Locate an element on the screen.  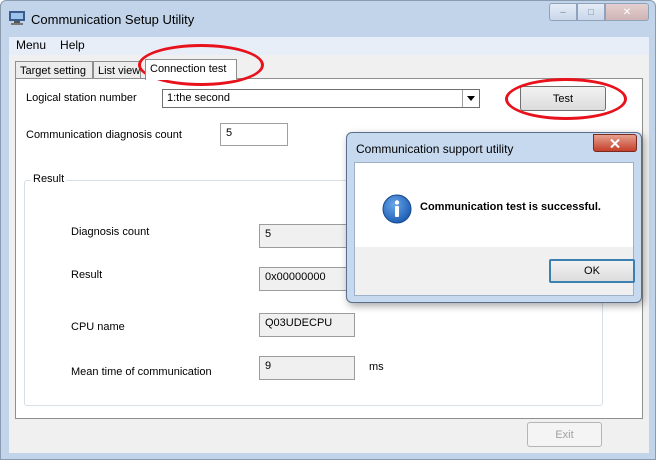
minimize-icon: – is located at coordinates (563, 12).